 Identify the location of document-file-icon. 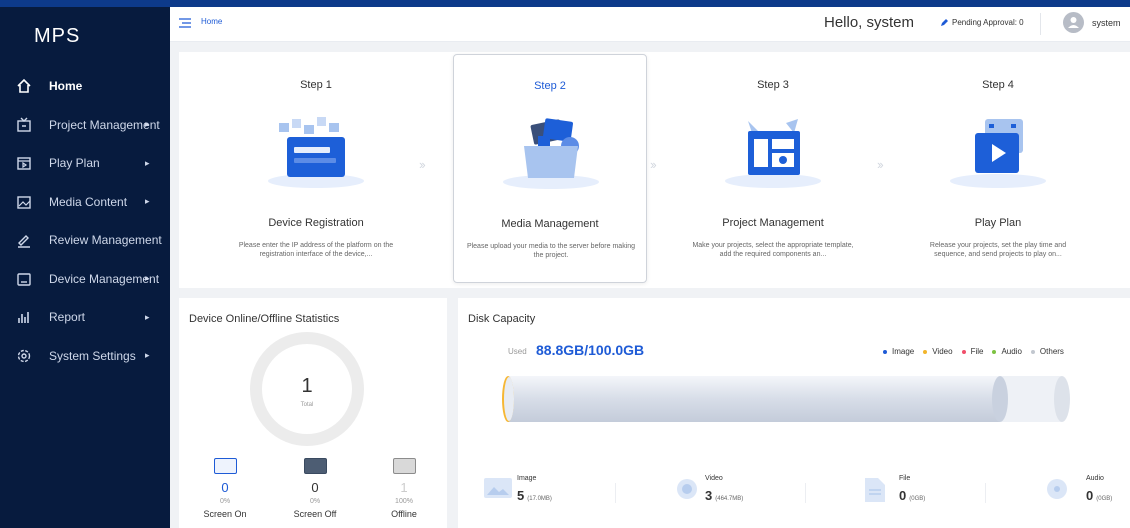
(875, 490).